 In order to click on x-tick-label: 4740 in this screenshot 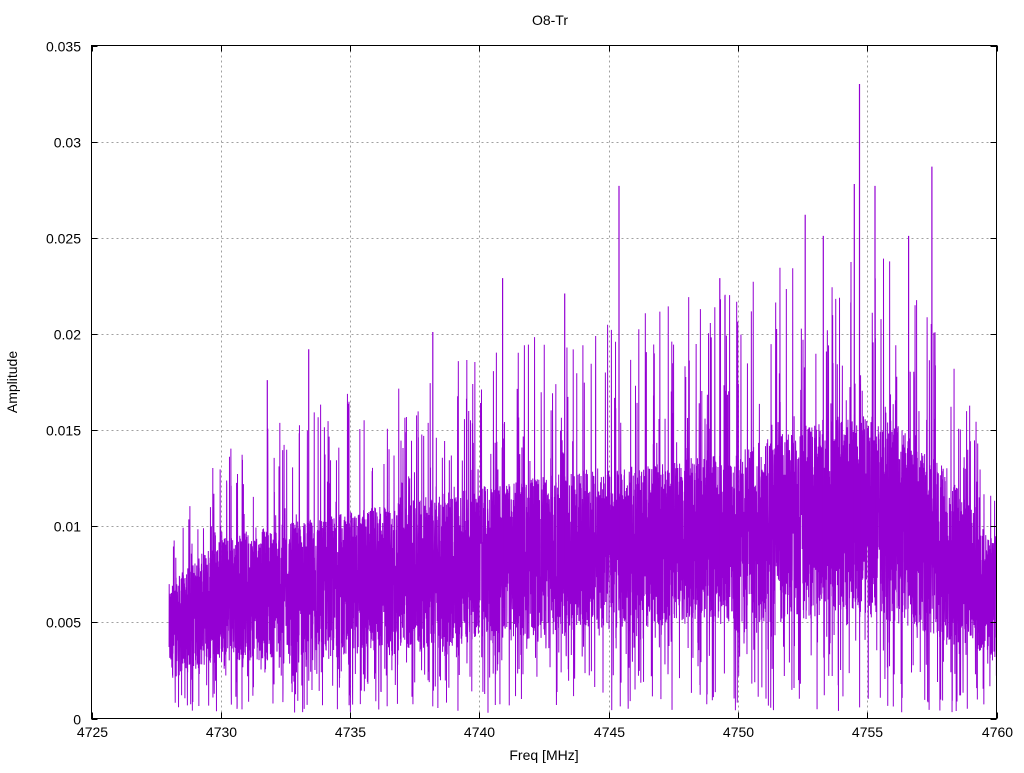, I will do `click(479, 732)`.